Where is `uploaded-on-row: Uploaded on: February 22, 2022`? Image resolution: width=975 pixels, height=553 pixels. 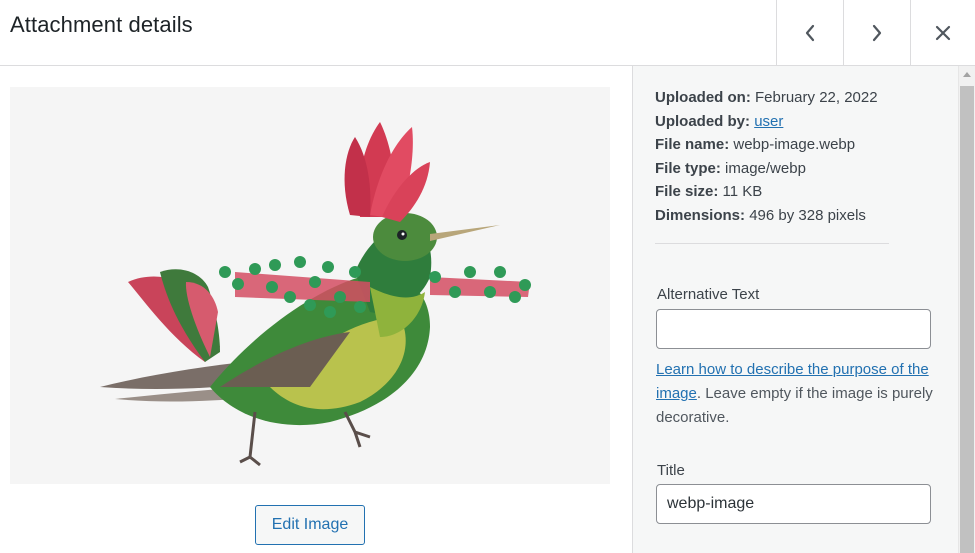
uploaded-on-row: Uploaded on: February 22, 2022 is located at coordinates (766, 98).